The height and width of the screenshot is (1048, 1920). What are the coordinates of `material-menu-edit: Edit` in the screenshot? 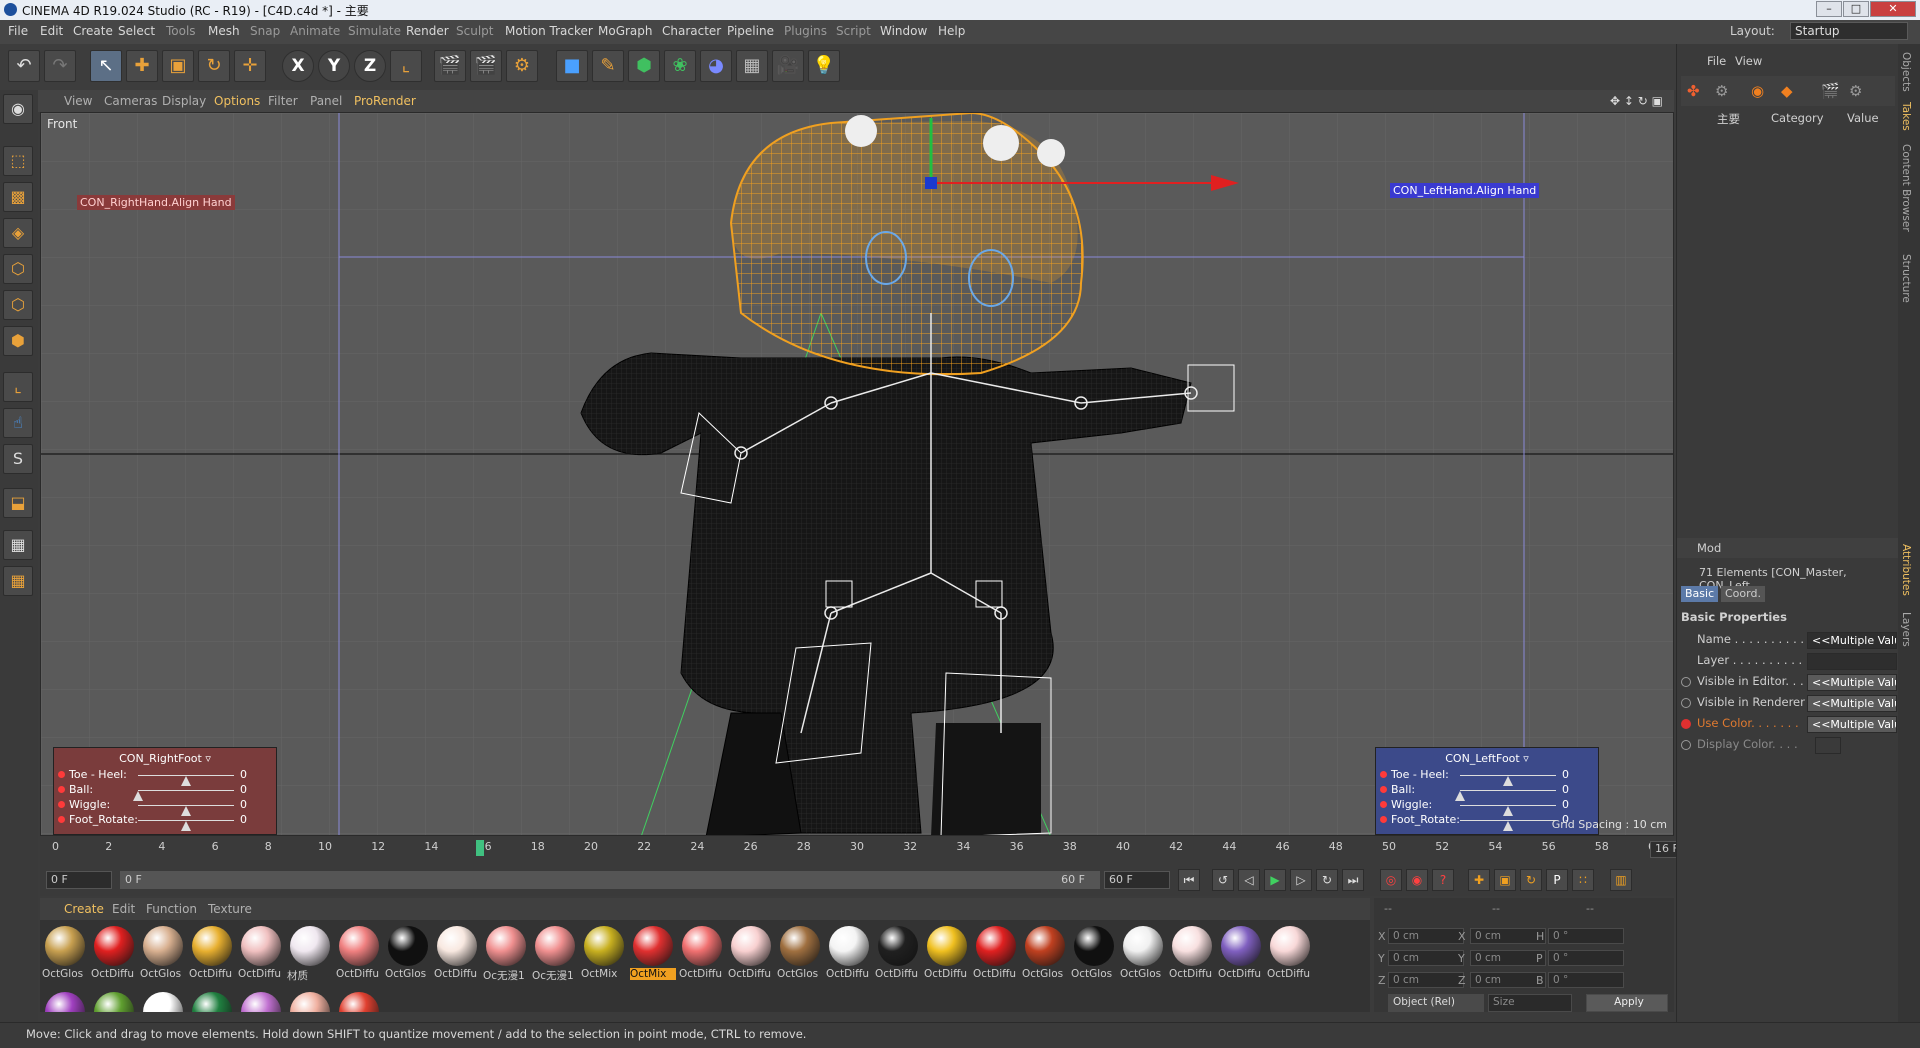 It's located at (123, 909).